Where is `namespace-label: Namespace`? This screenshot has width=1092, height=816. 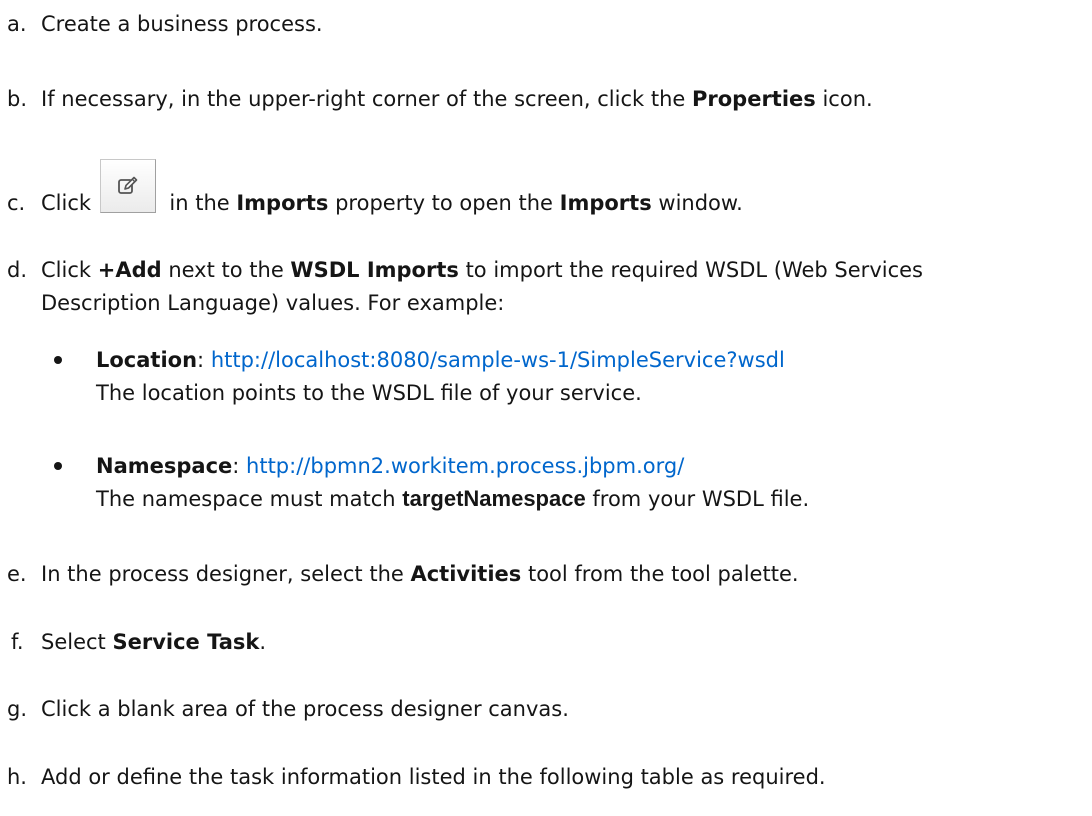
namespace-label: Namespace is located at coordinates (164, 466).